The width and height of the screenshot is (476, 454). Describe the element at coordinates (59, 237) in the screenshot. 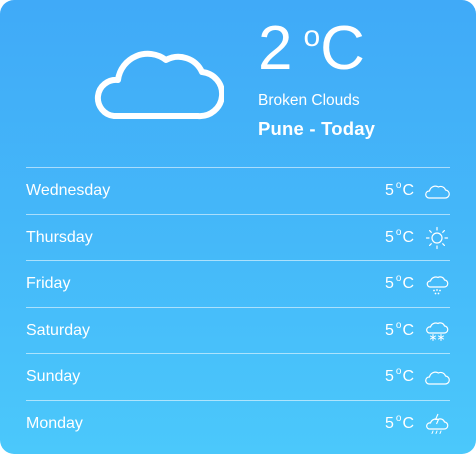

I see `forecast-day: Thursday` at that location.